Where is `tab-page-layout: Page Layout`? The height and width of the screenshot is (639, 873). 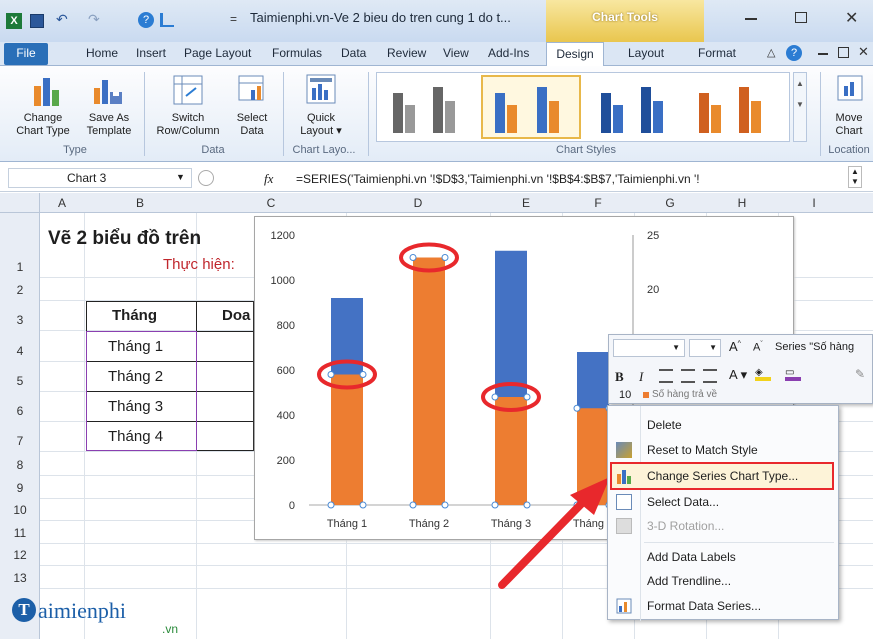 tab-page-layout: Page Layout is located at coordinates (217, 53).